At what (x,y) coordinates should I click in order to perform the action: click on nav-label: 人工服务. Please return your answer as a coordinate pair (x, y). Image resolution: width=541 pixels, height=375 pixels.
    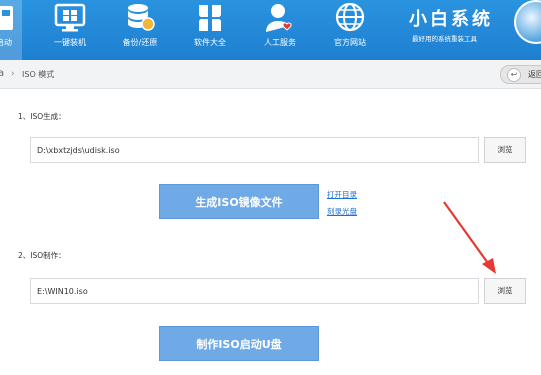
    Looking at the image, I should click on (280, 42).